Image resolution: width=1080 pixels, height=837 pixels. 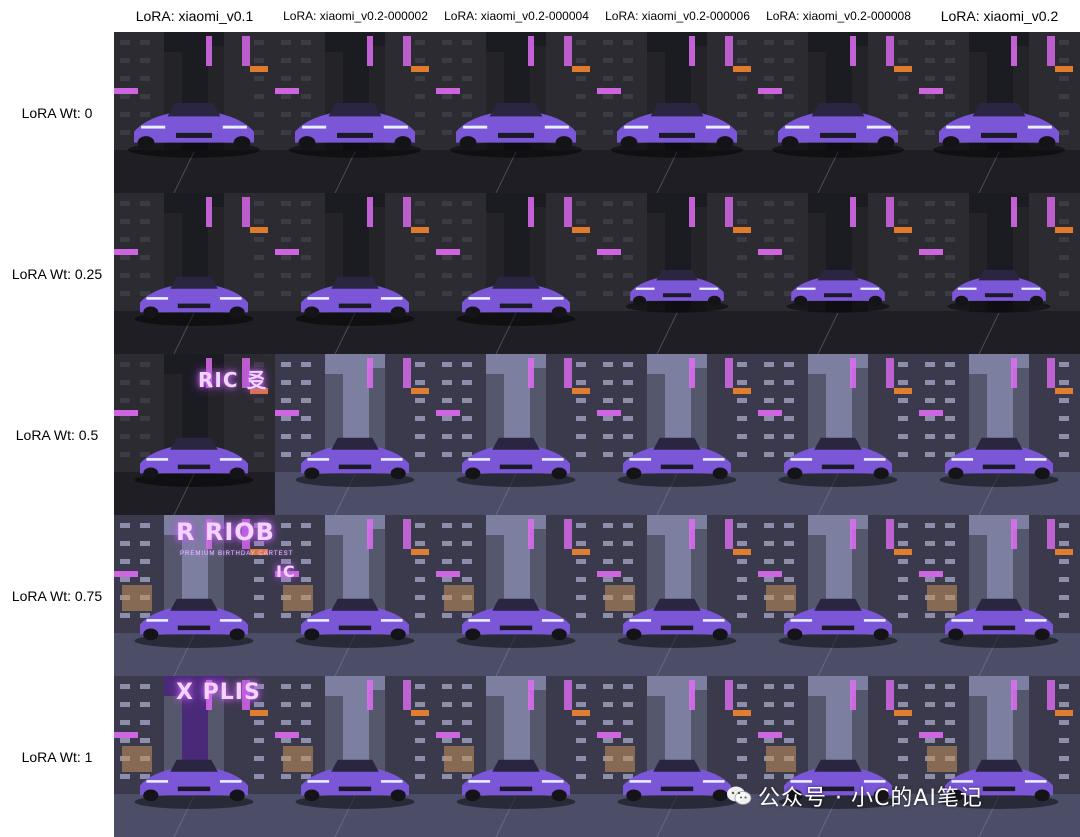 I want to click on generated-image-r1-c4, so click(x=677, y=112).